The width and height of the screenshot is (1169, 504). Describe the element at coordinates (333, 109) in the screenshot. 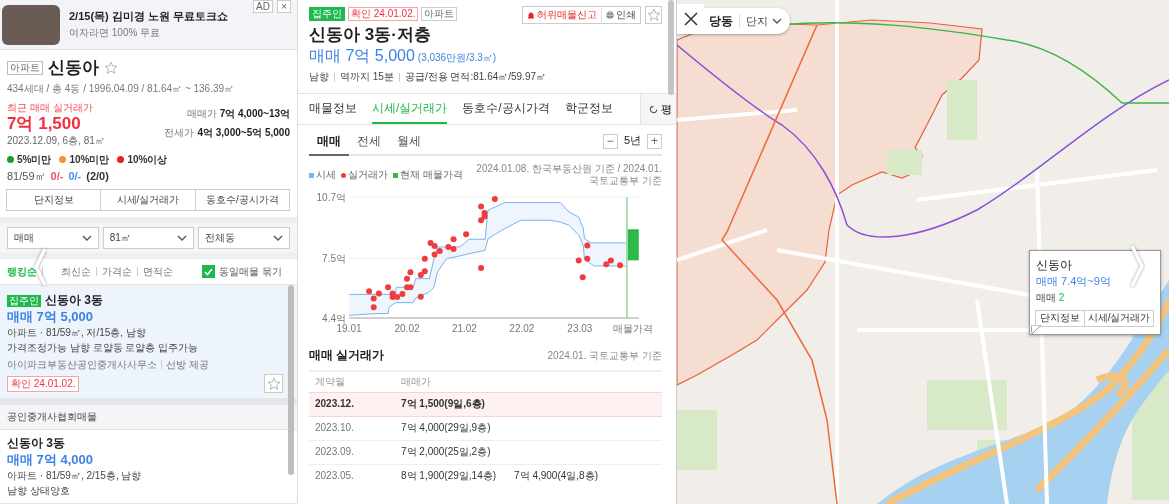

I see `detail-tab: 매물정보` at that location.